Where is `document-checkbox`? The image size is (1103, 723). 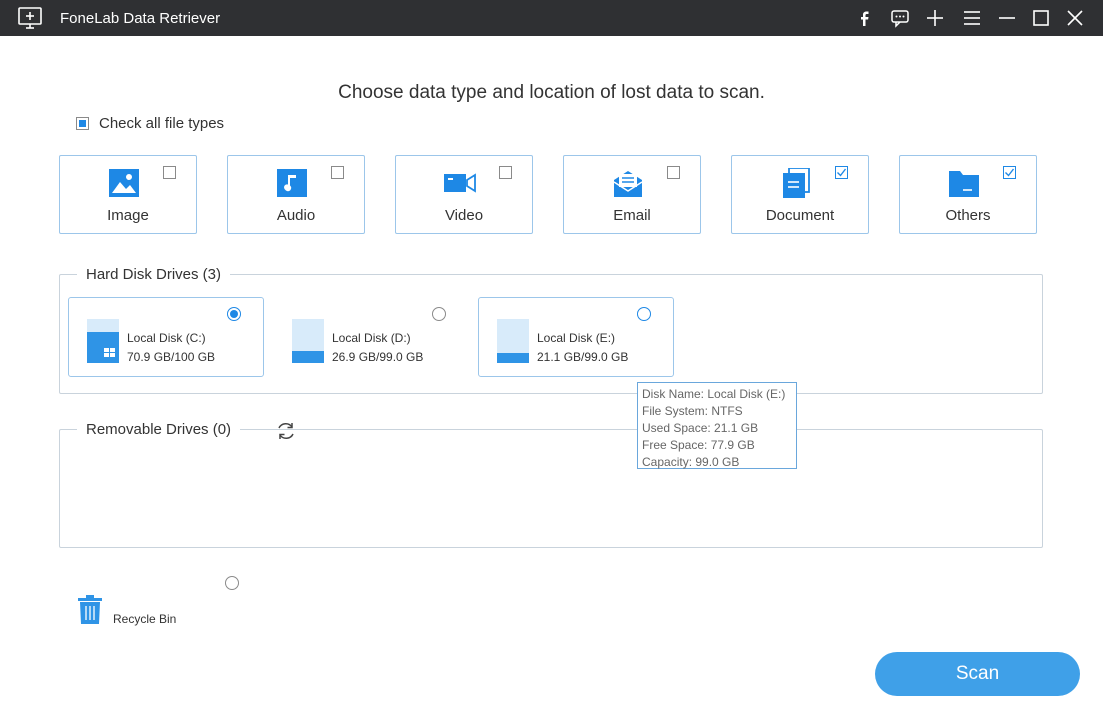
document-checkbox is located at coordinates (841, 172).